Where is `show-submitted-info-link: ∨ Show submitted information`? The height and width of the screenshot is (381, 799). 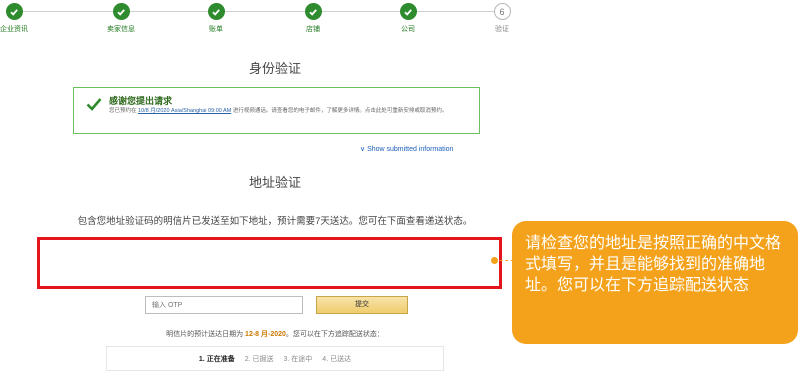 show-submitted-info-link: ∨ Show submitted information is located at coordinates (406, 149).